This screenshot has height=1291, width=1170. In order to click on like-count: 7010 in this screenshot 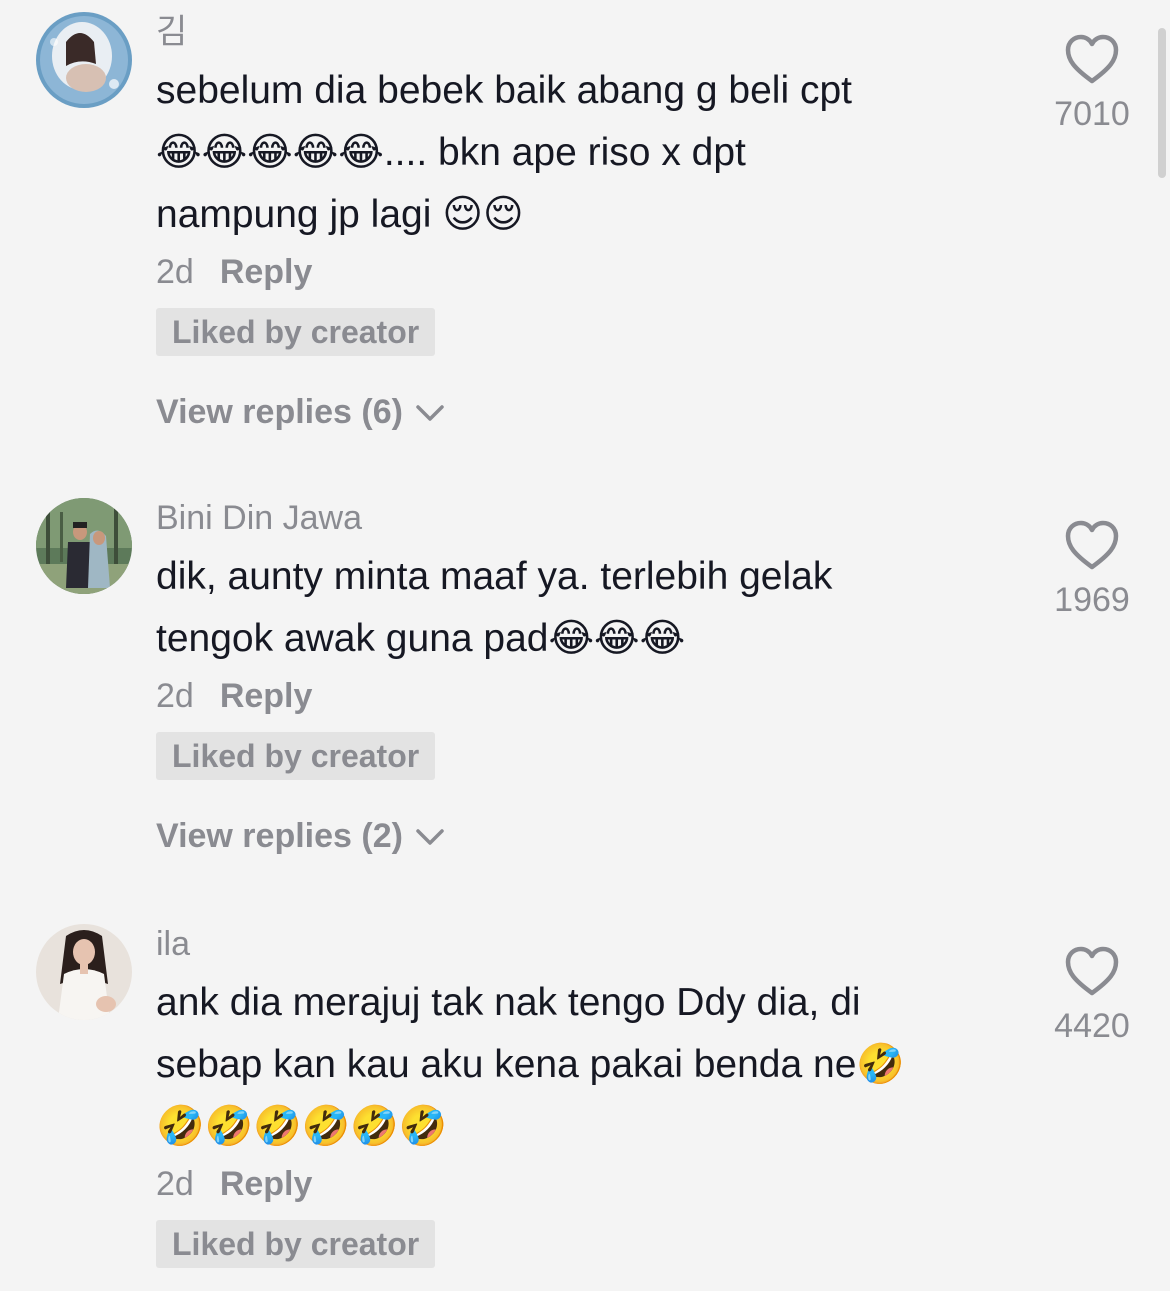, I will do `click(1092, 114)`.